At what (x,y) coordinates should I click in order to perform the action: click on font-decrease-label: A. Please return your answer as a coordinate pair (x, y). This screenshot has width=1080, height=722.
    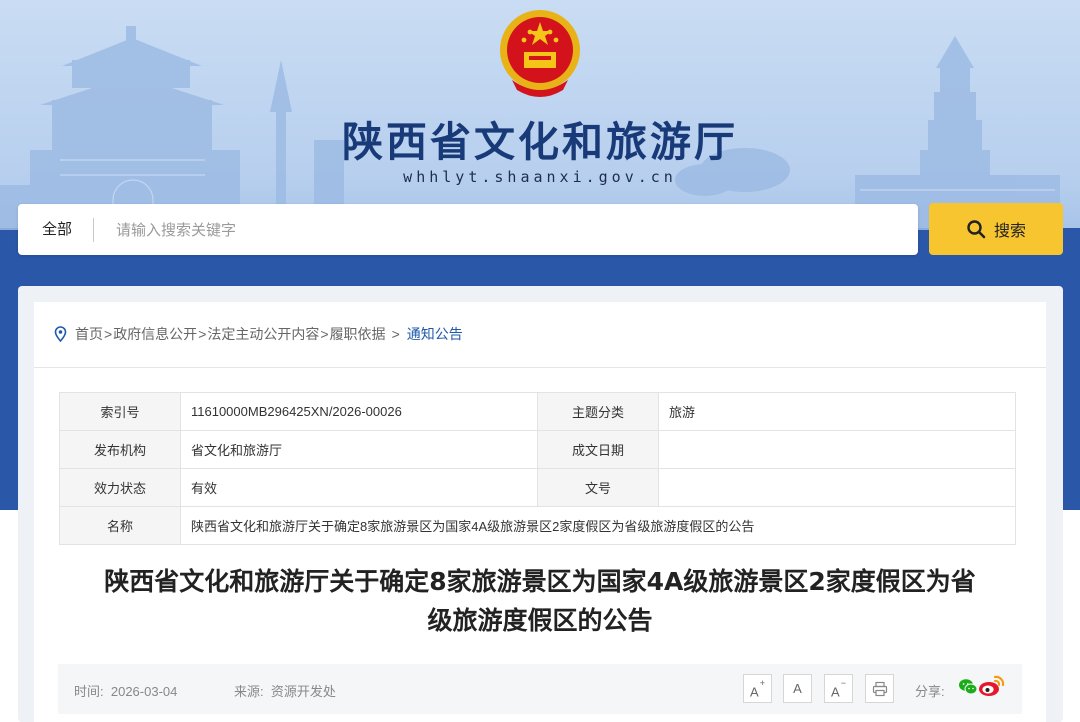
    Looking at the image, I should click on (835, 692).